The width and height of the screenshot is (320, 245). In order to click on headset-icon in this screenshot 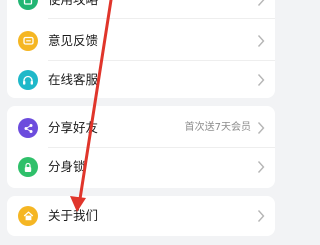, I will do `click(28, 80)`.